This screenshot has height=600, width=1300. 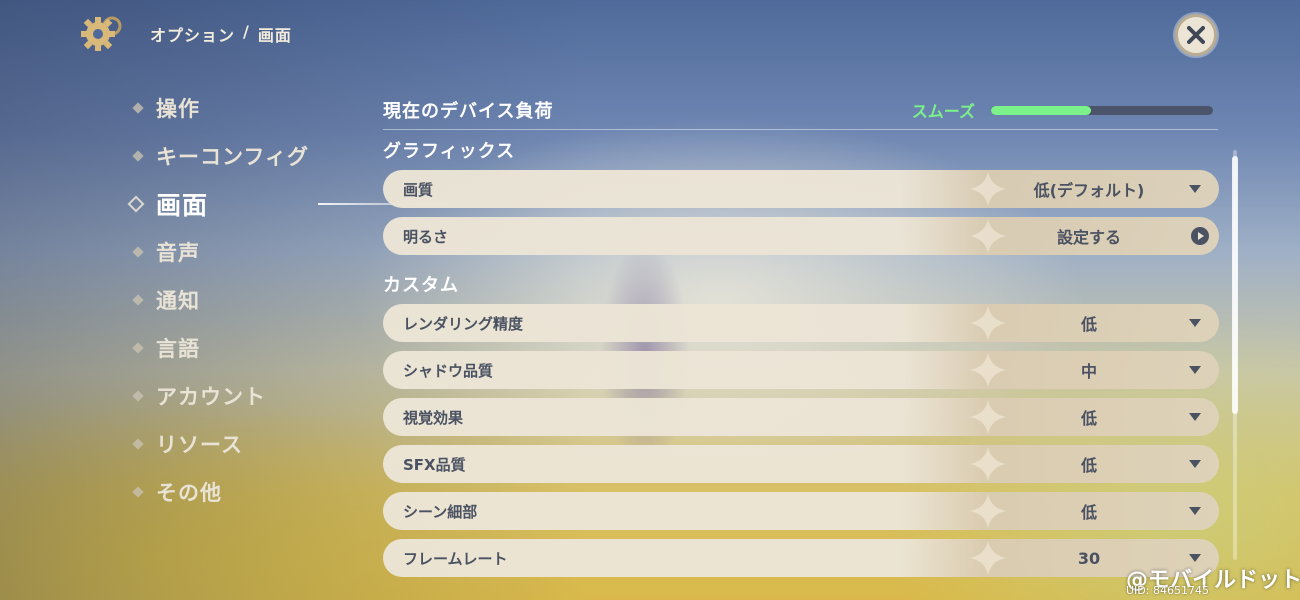 I want to click on sidebar-item-notifications: 通知, so click(x=248, y=300).